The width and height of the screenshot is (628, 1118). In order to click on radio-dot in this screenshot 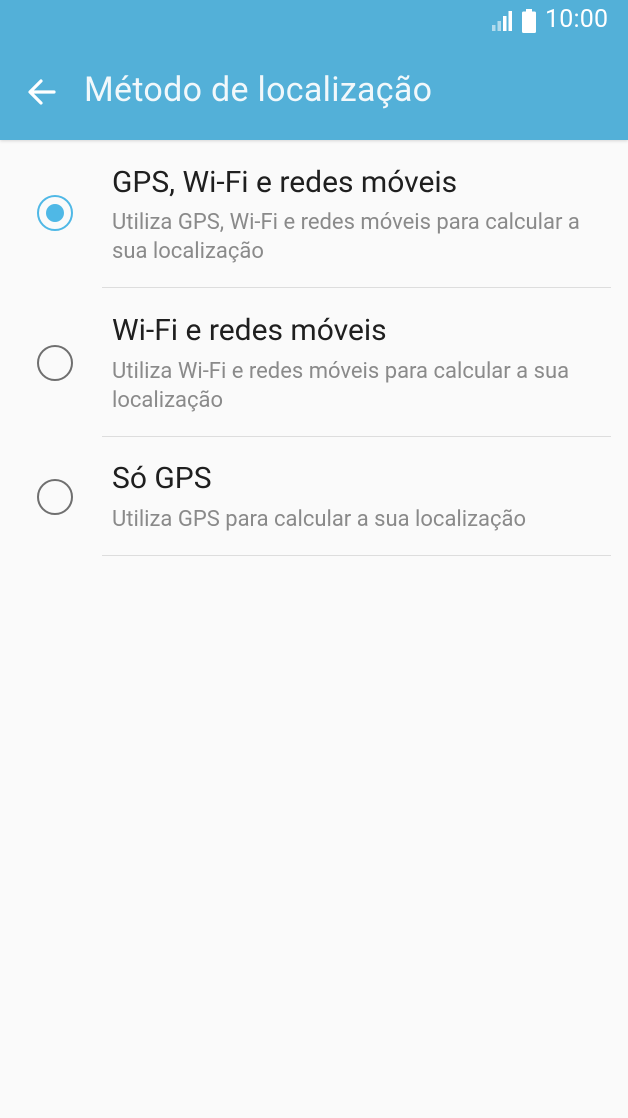, I will do `click(55, 213)`.